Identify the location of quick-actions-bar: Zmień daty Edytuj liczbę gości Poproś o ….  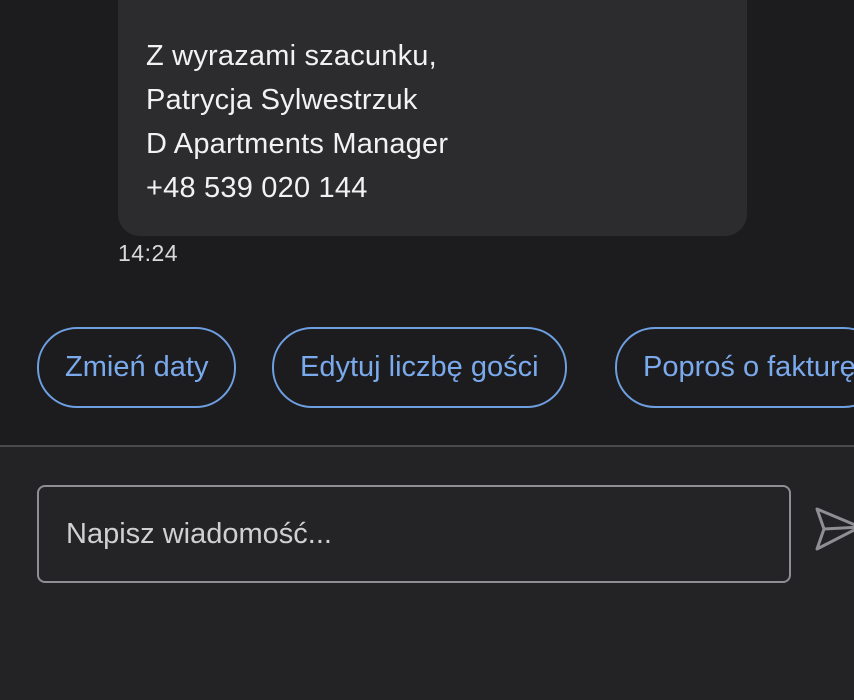
(445, 367).